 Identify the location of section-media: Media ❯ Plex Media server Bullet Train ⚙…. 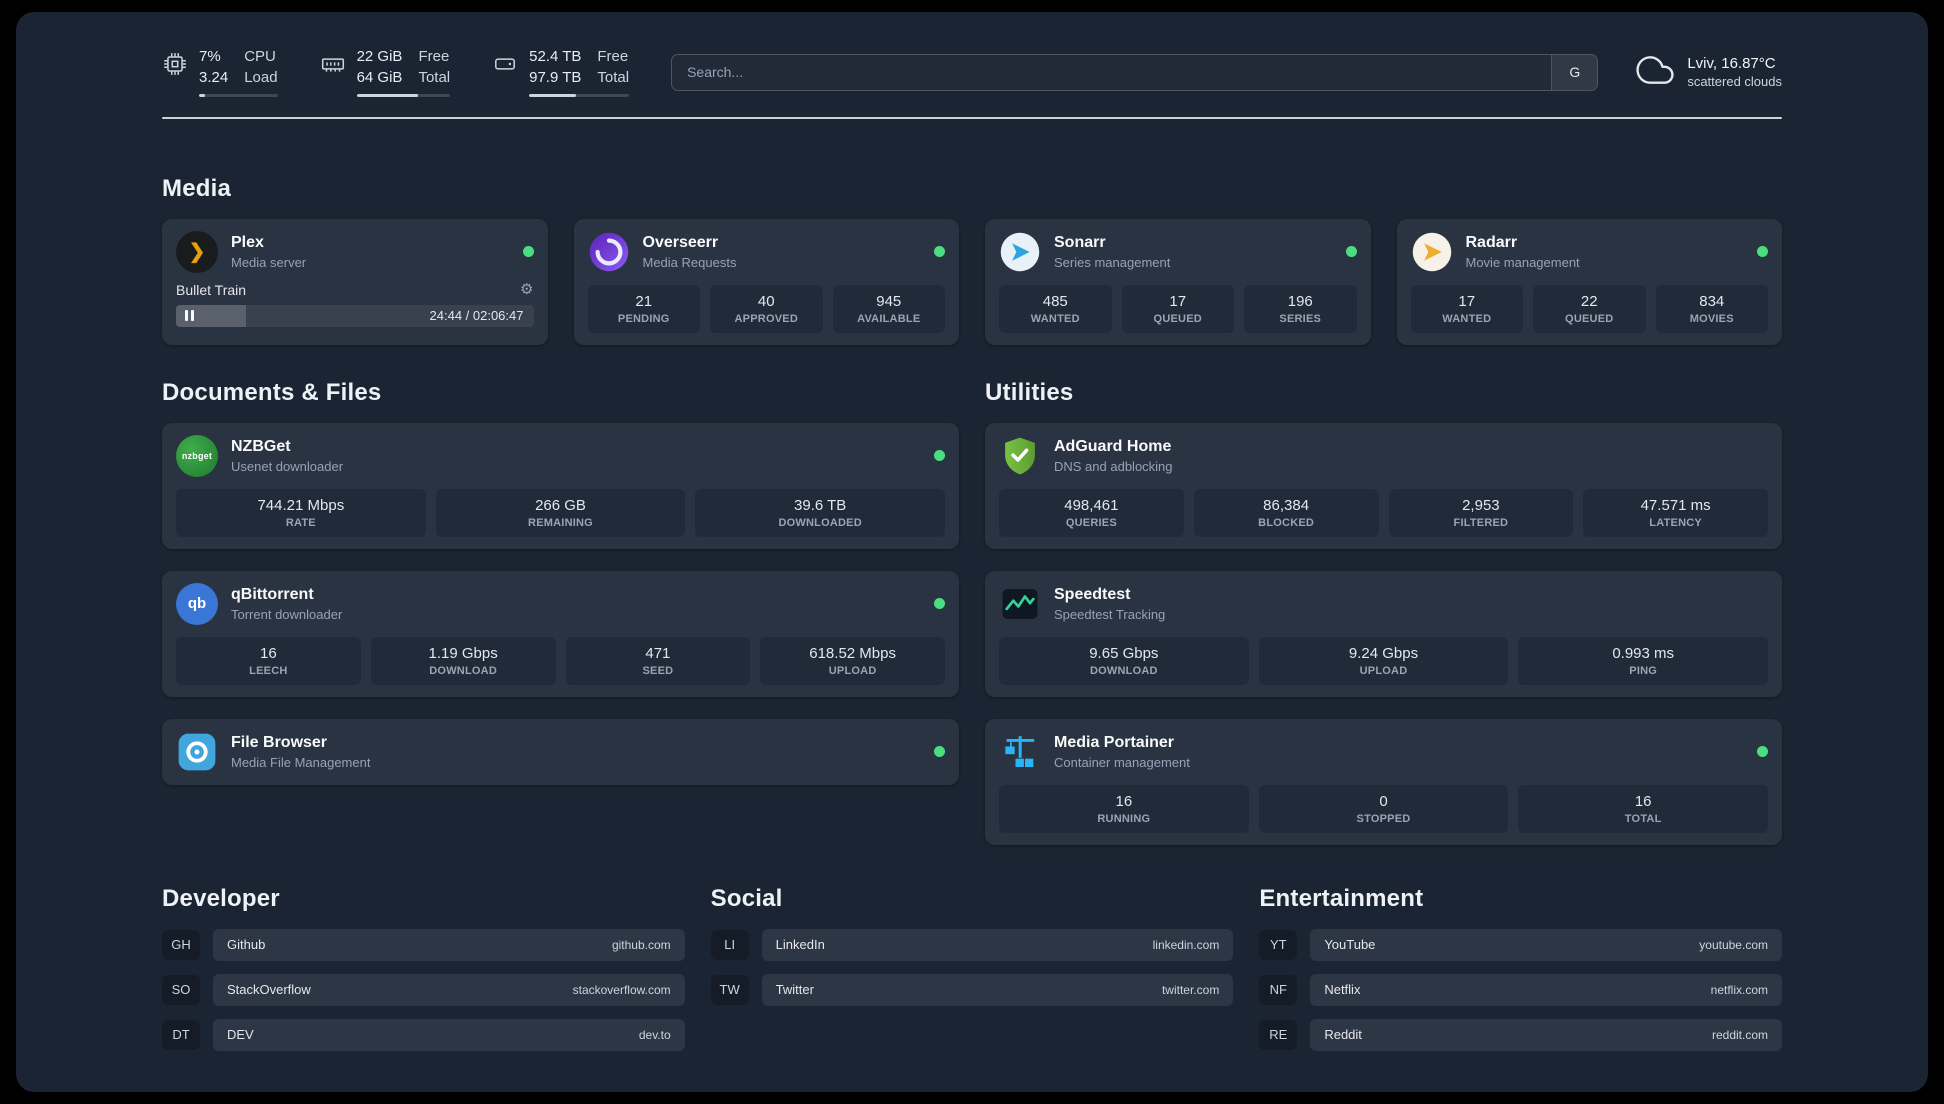
(972, 260).